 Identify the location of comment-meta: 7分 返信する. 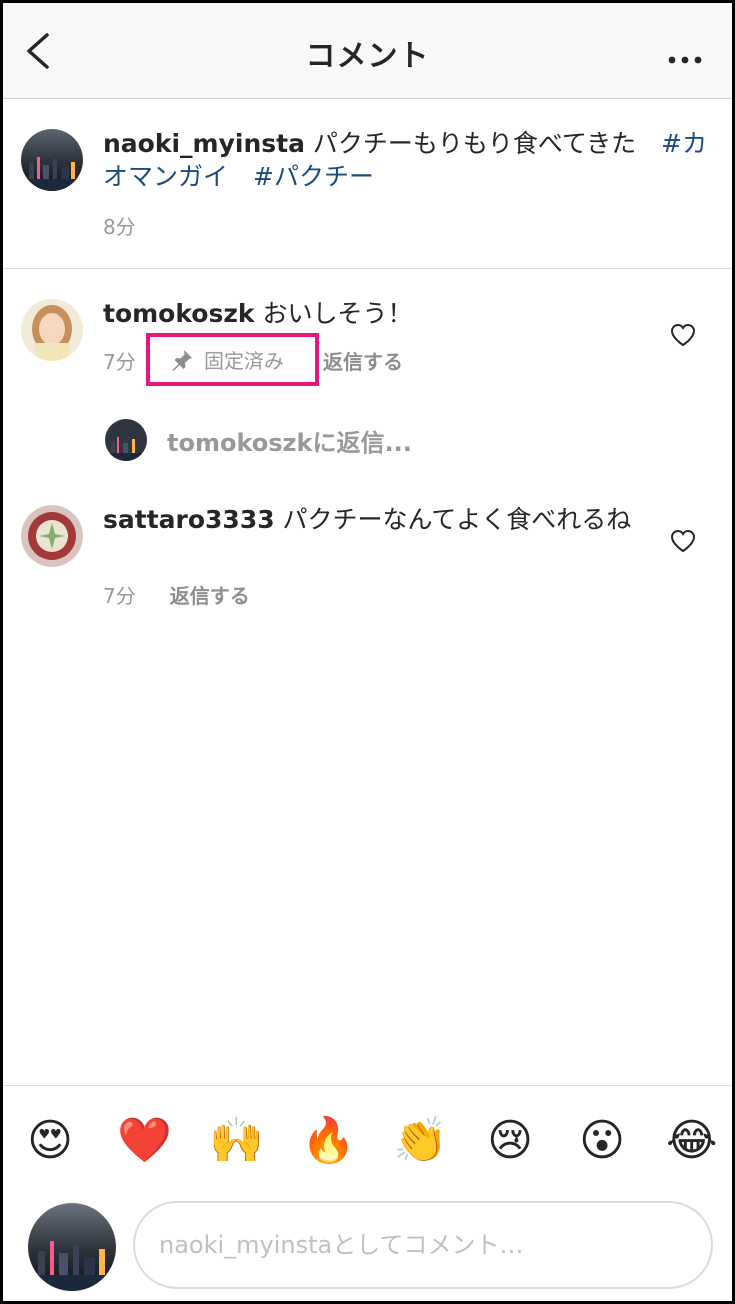
(176, 594).